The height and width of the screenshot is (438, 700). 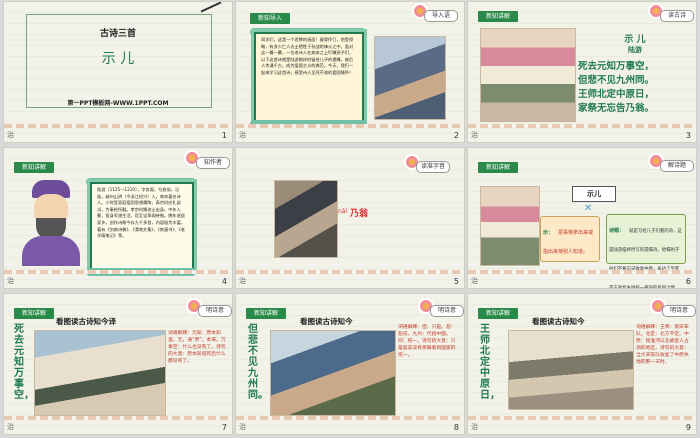 I want to click on illustration-old-poet, so click(x=410, y=78).